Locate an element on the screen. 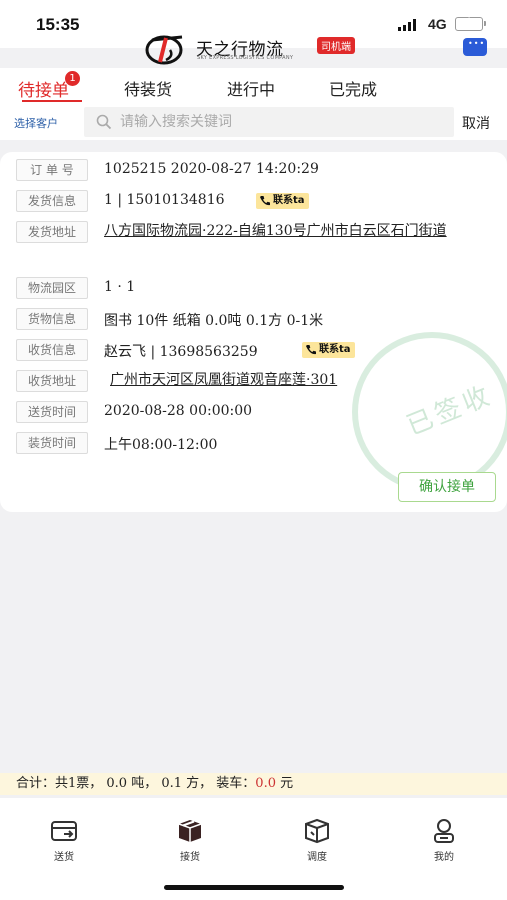  search-input is located at coordinates (280, 122).